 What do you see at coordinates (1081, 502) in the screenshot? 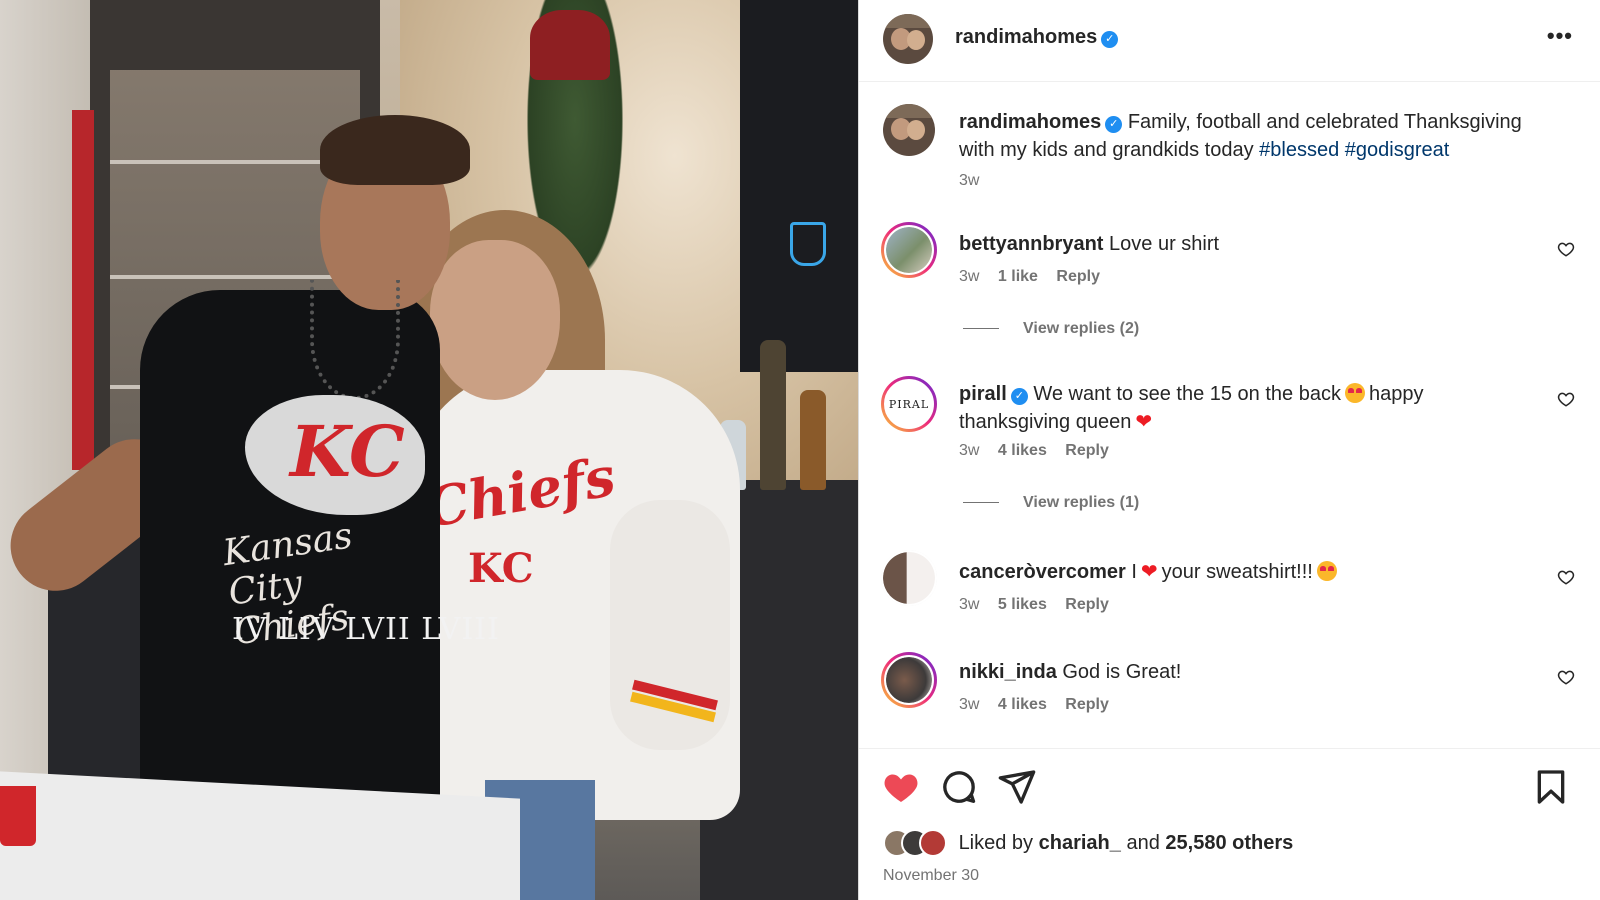
I see `view-replies-label: View replies (1)` at bounding box center [1081, 502].